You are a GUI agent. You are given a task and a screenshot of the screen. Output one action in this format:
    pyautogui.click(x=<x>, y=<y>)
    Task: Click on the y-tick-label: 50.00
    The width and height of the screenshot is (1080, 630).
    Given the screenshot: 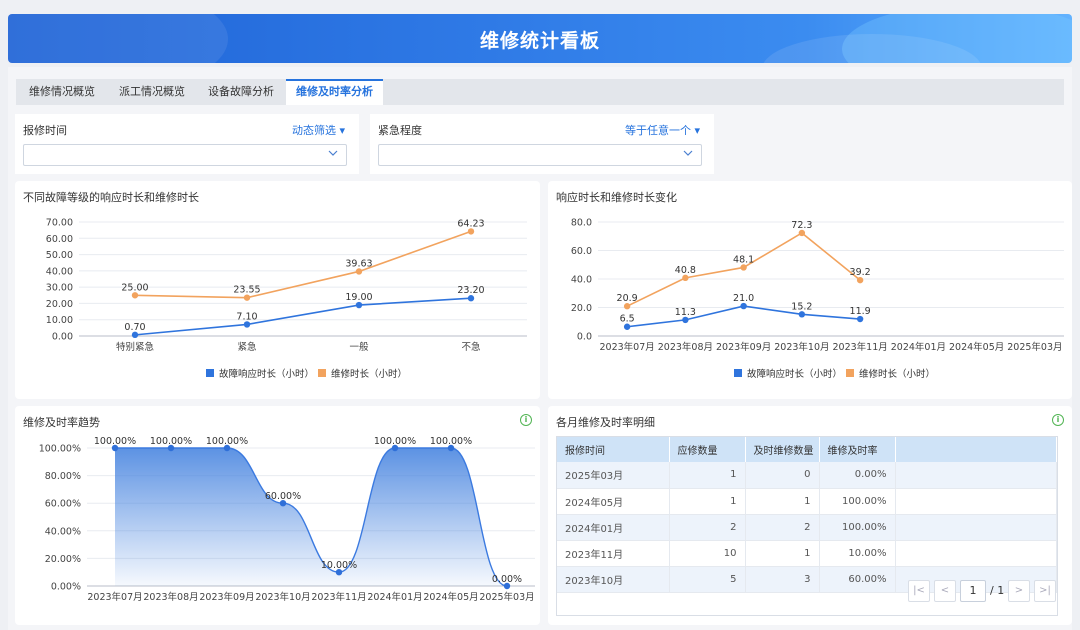 What is the action you would take?
    pyautogui.click(x=59, y=255)
    